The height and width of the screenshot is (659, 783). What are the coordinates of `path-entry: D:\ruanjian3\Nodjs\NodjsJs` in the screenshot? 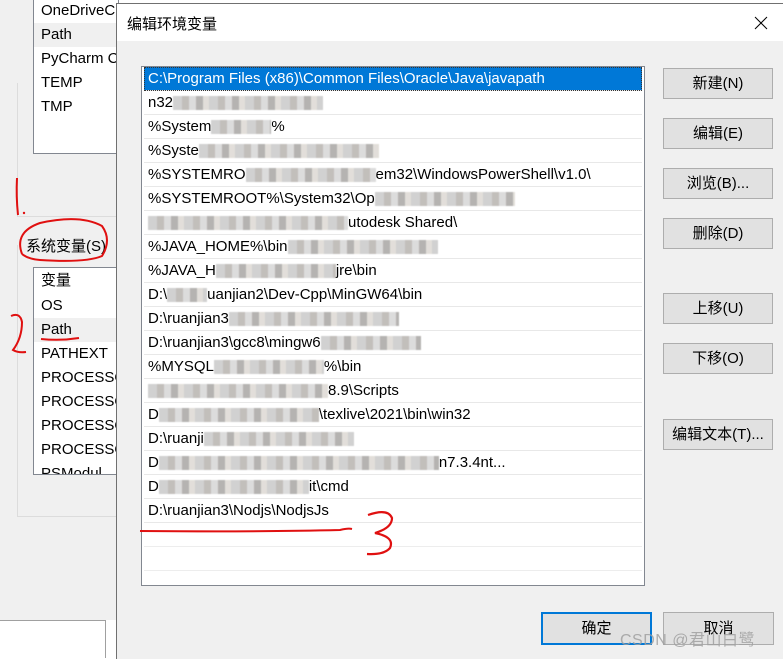 It's located at (393, 511).